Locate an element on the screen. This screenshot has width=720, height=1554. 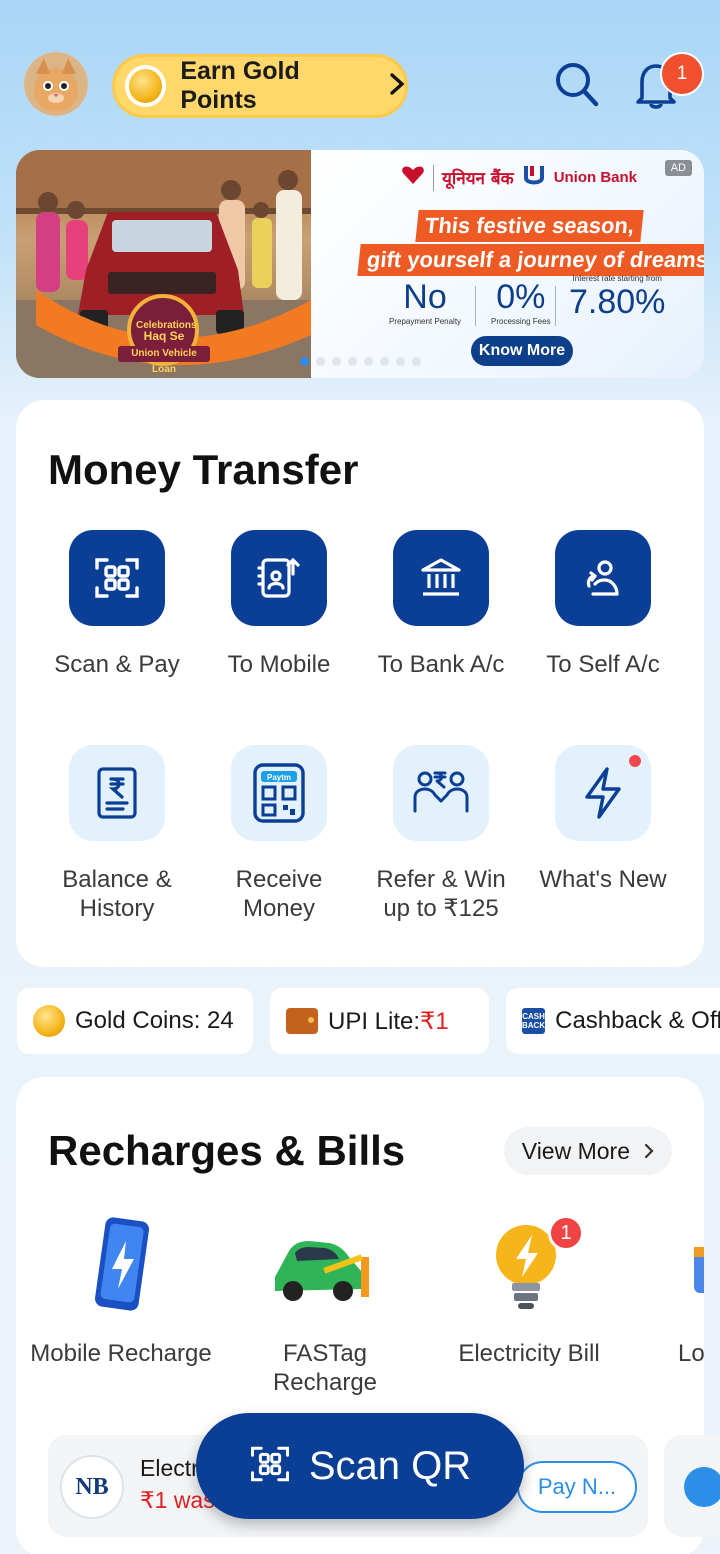
stat-1-value: No is located at coordinates (425, 297).